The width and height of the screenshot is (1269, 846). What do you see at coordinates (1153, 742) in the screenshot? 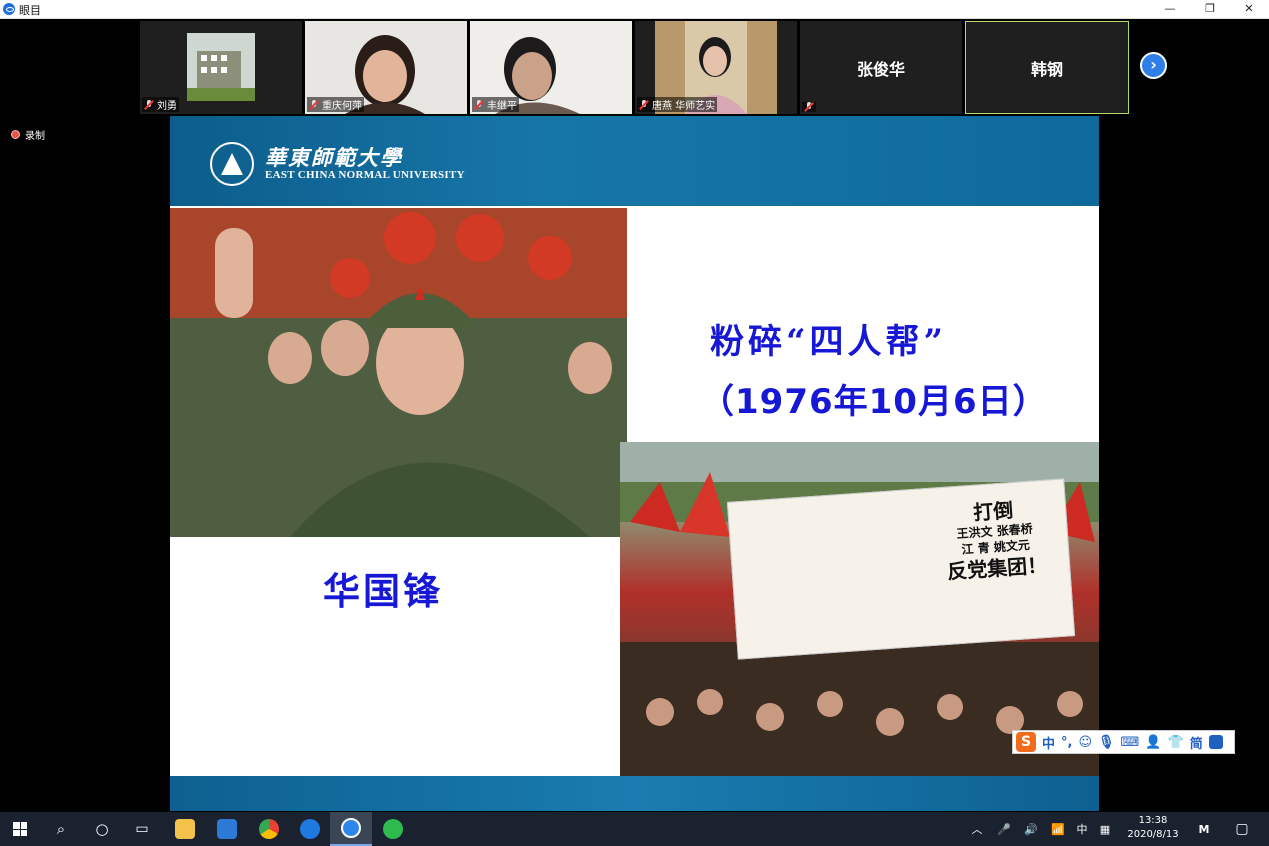
I see `user-icon: 👤` at bounding box center [1153, 742].